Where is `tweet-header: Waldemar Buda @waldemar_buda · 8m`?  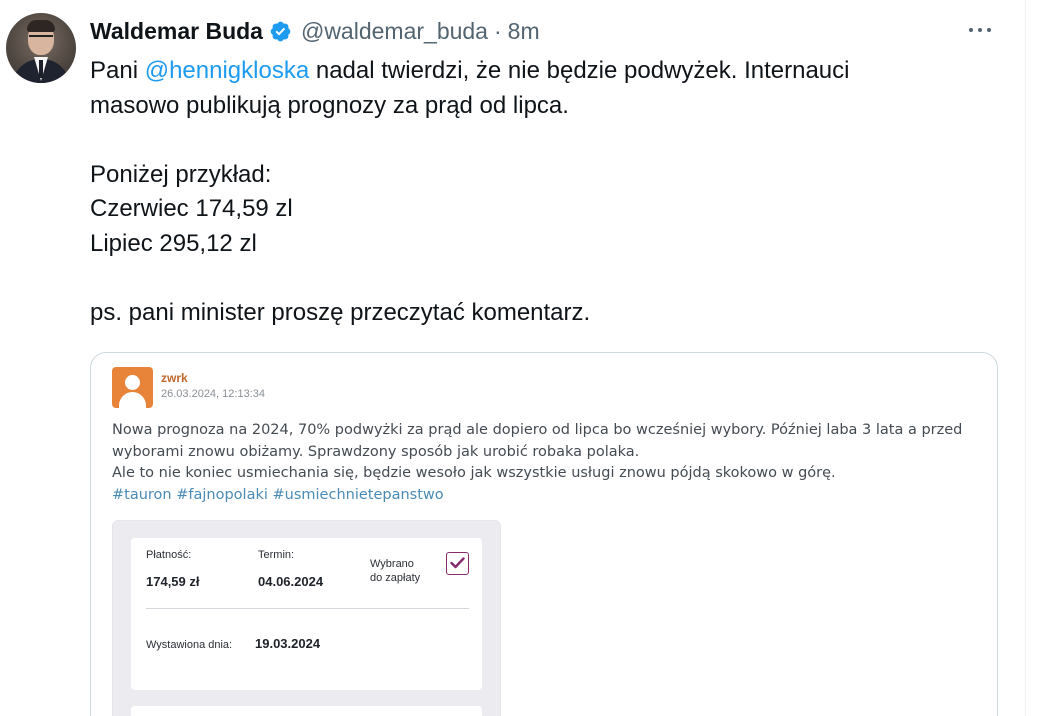 tweet-header: Waldemar Buda @waldemar_buda · 8m is located at coordinates (315, 31).